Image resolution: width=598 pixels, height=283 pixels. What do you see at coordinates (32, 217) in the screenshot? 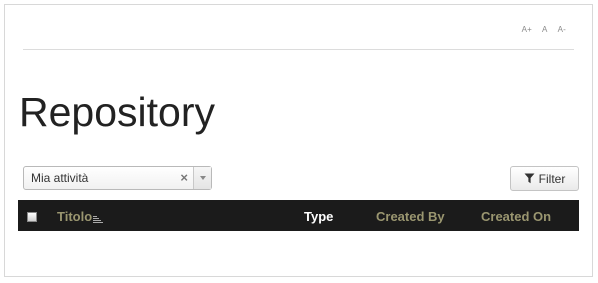
I see `select-all-checkbox` at bounding box center [32, 217].